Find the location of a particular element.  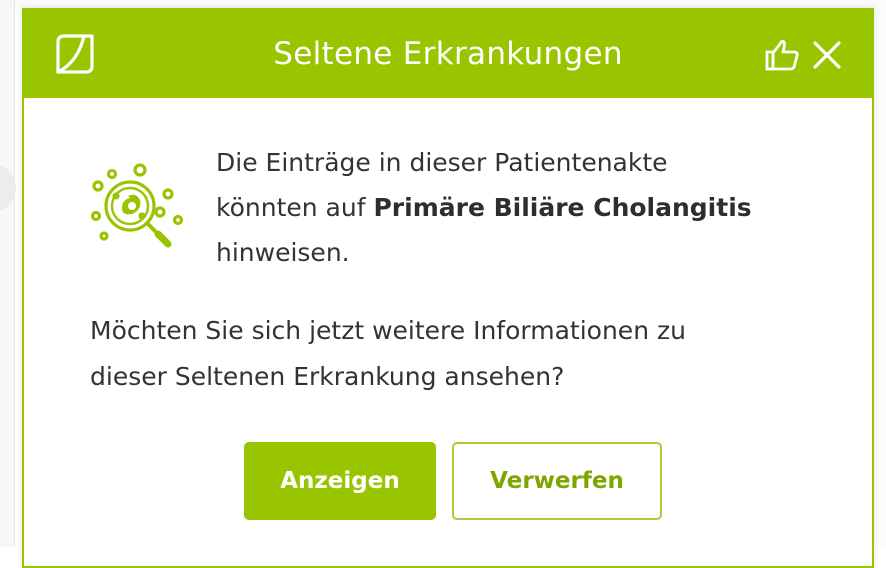

message-line-2-prefix: könnten auf is located at coordinates (295, 207).